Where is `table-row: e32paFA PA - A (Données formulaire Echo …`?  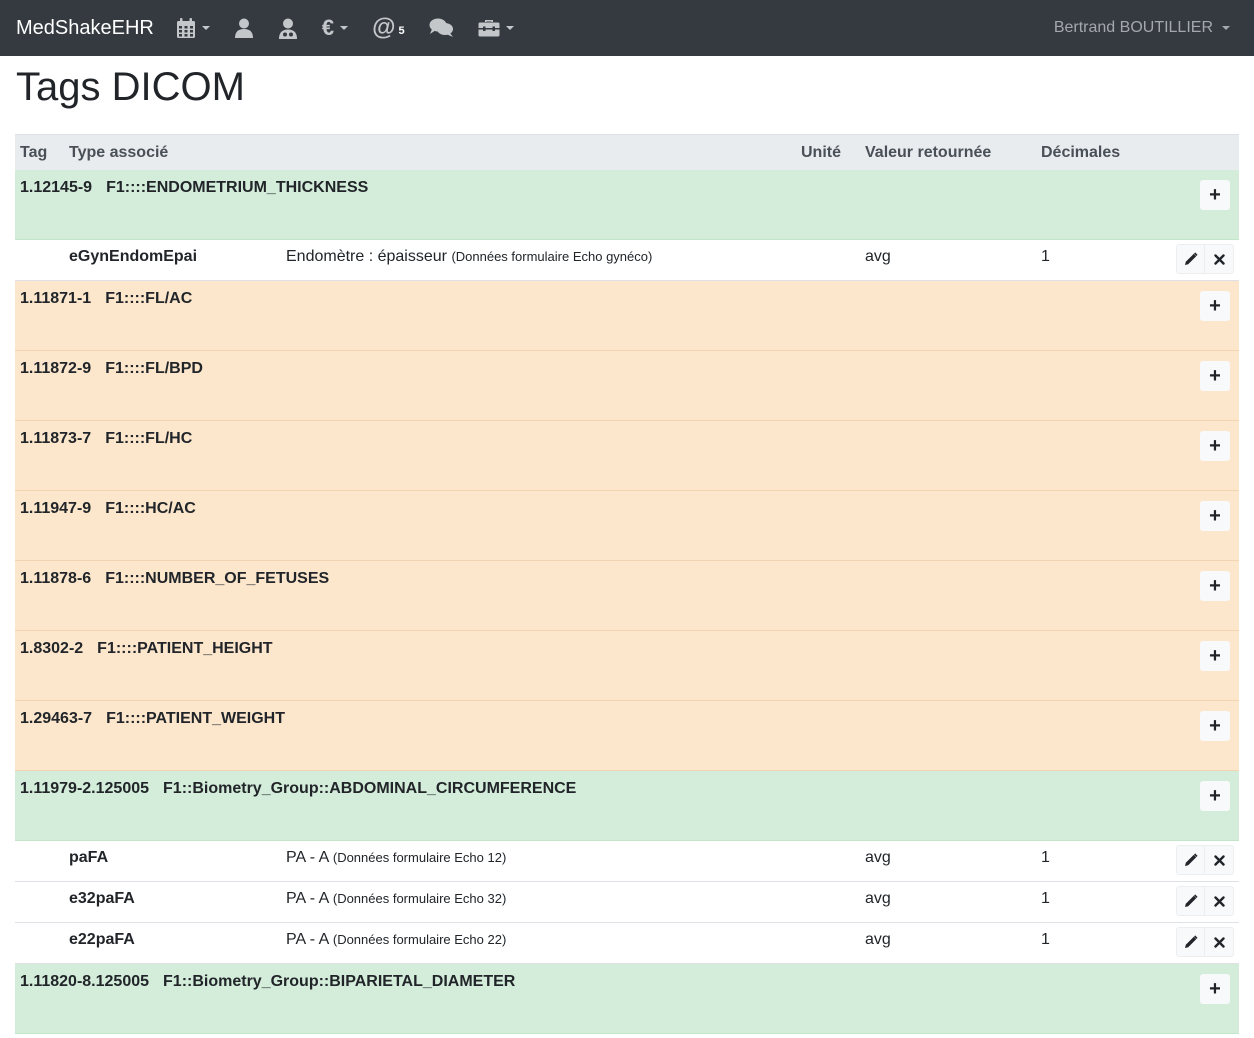
table-row: e32paFA PA - A (Données formulaire Echo … is located at coordinates (627, 902).